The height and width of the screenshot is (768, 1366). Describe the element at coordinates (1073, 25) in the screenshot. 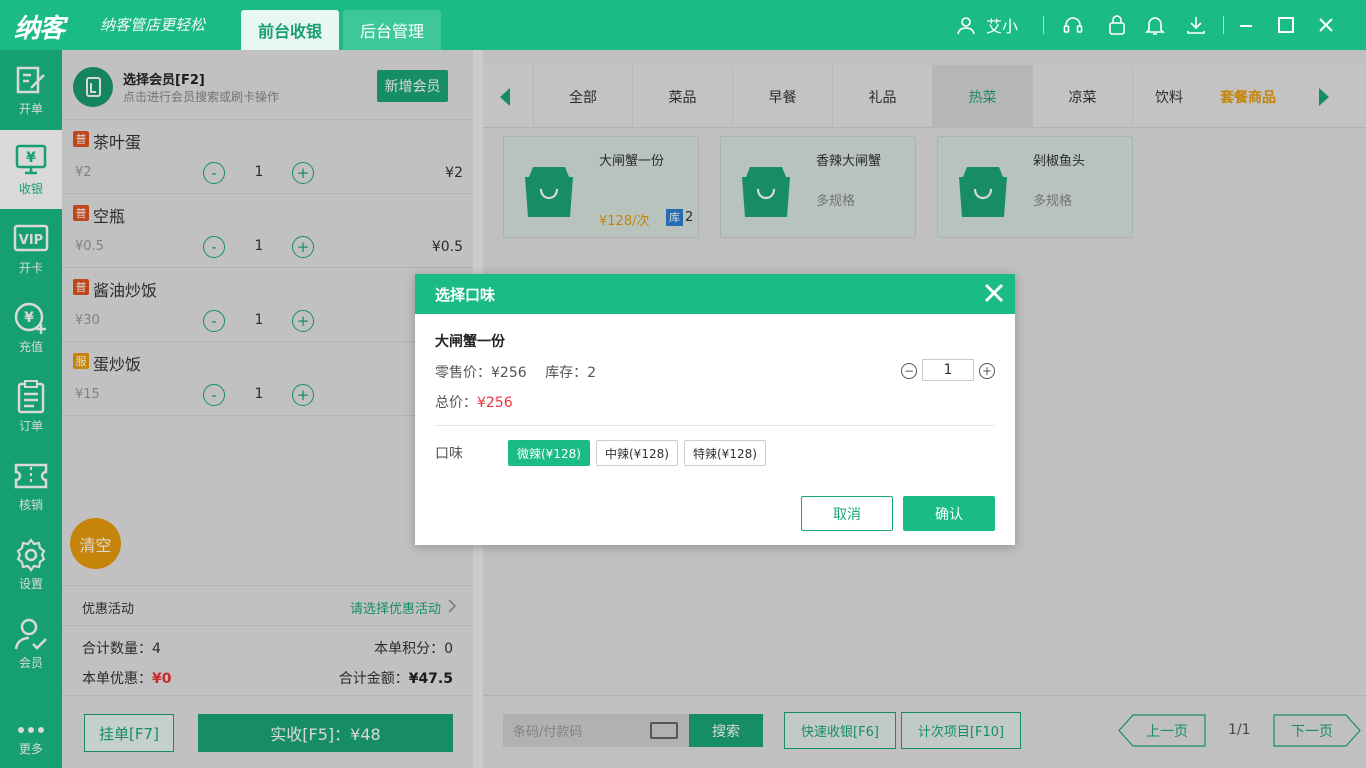

I see `headset-icon` at that location.